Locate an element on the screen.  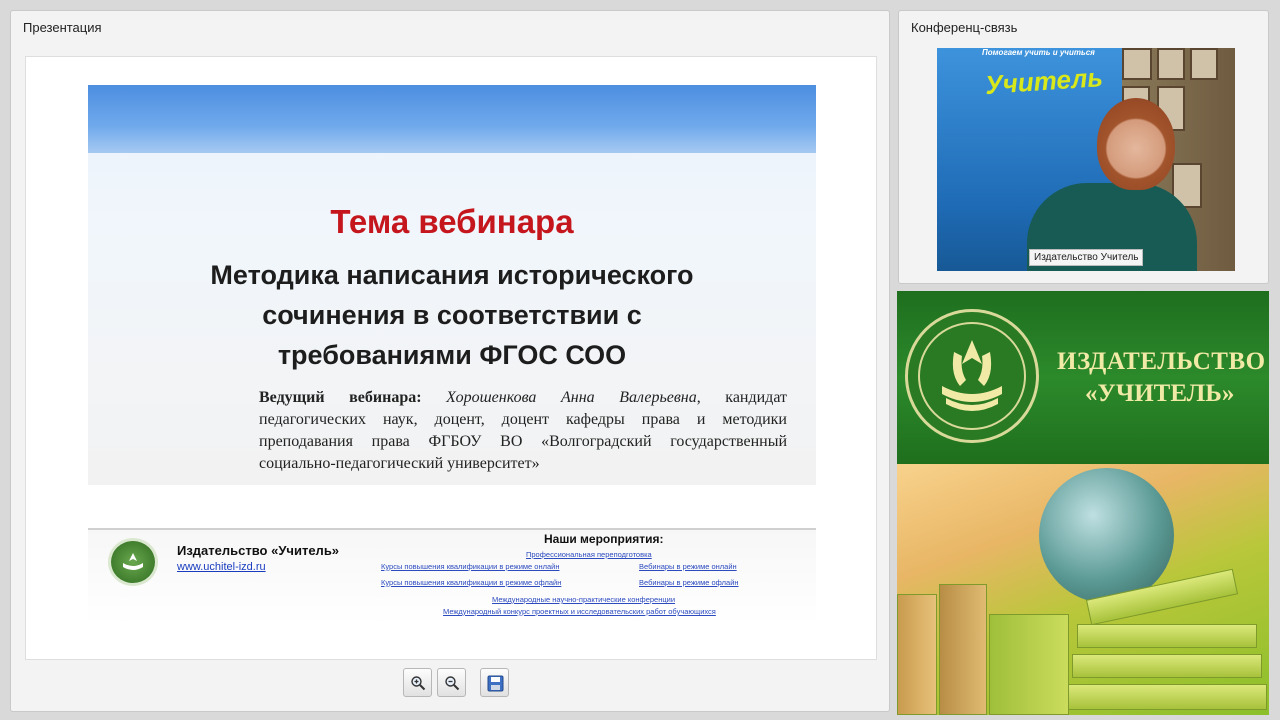
advert-name-line1: ИЗДАТЕЛЬСТВО is located at coordinates (1161, 361).